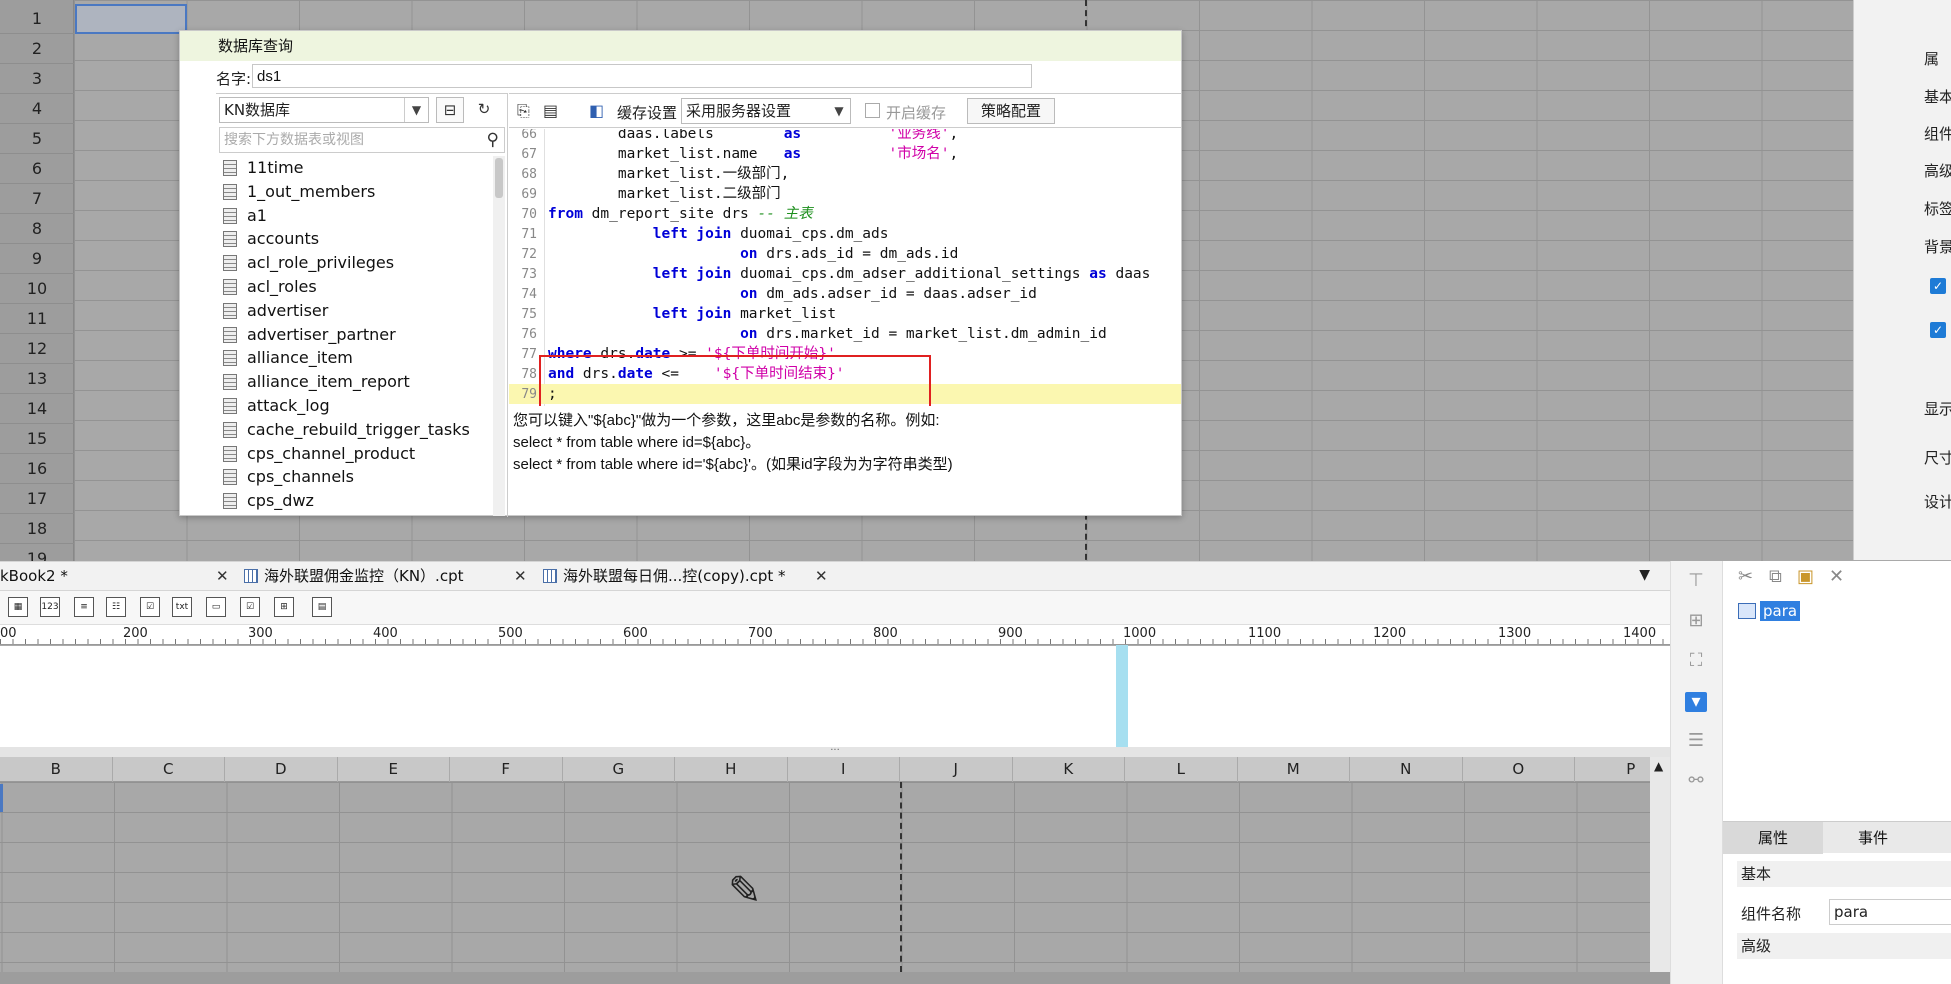  What do you see at coordinates (835, 751) in the screenshot?
I see `pane-splitter: ···` at bounding box center [835, 751].